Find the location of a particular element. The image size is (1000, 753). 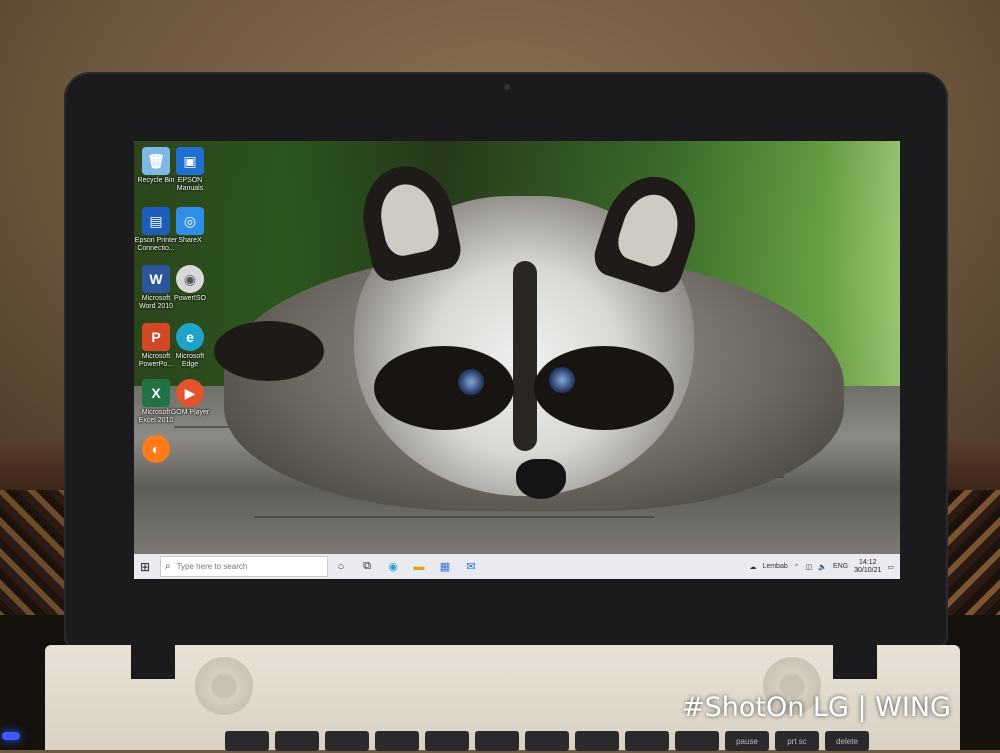

taskbar-edge: ◉ is located at coordinates (393, 566).